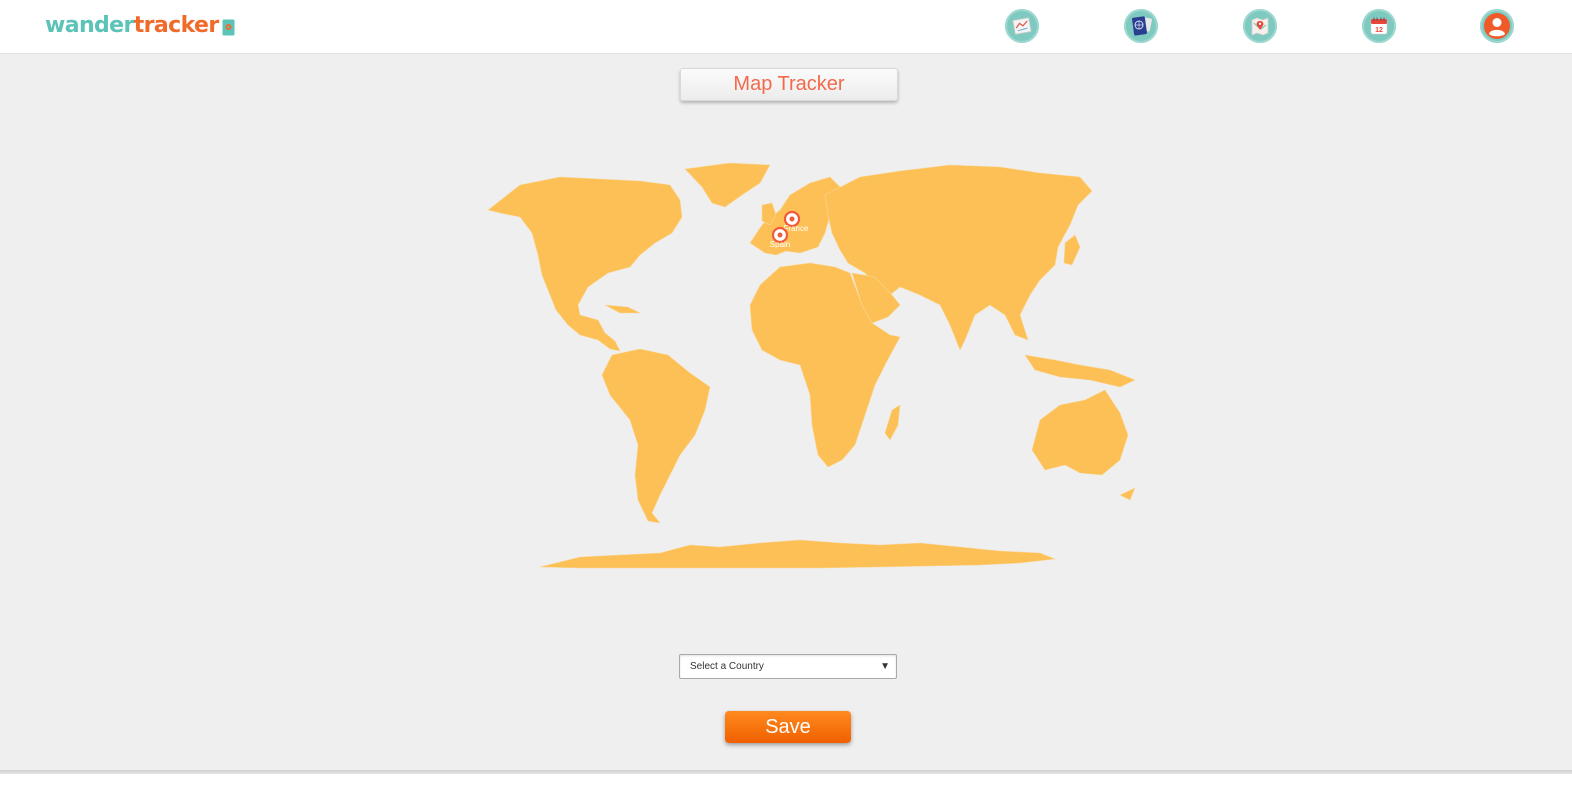  I want to click on wandertracker-logo: wandertracker, so click(140, 26).